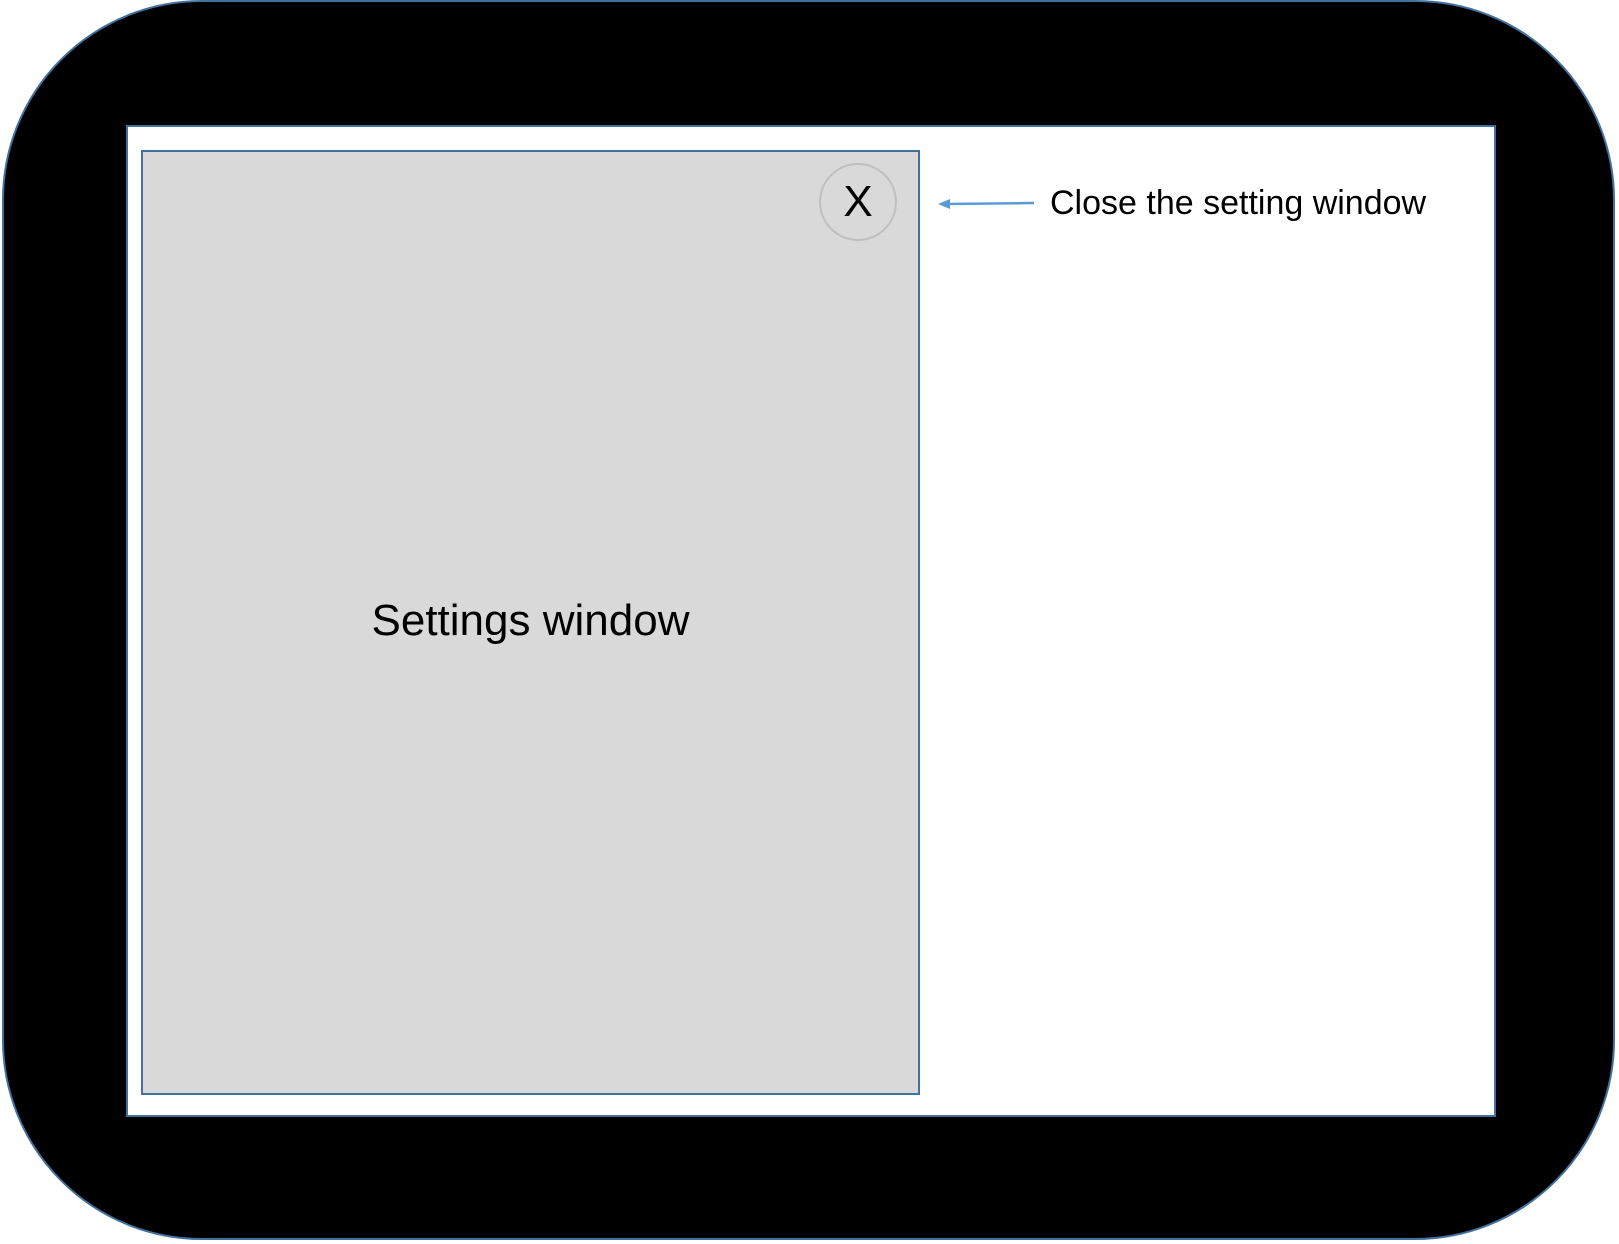 This screenshot has width=1619, height=1244. Describe the element at coordinates (986, 204) in the screenshot. I see `annotation-arrow` at that location.